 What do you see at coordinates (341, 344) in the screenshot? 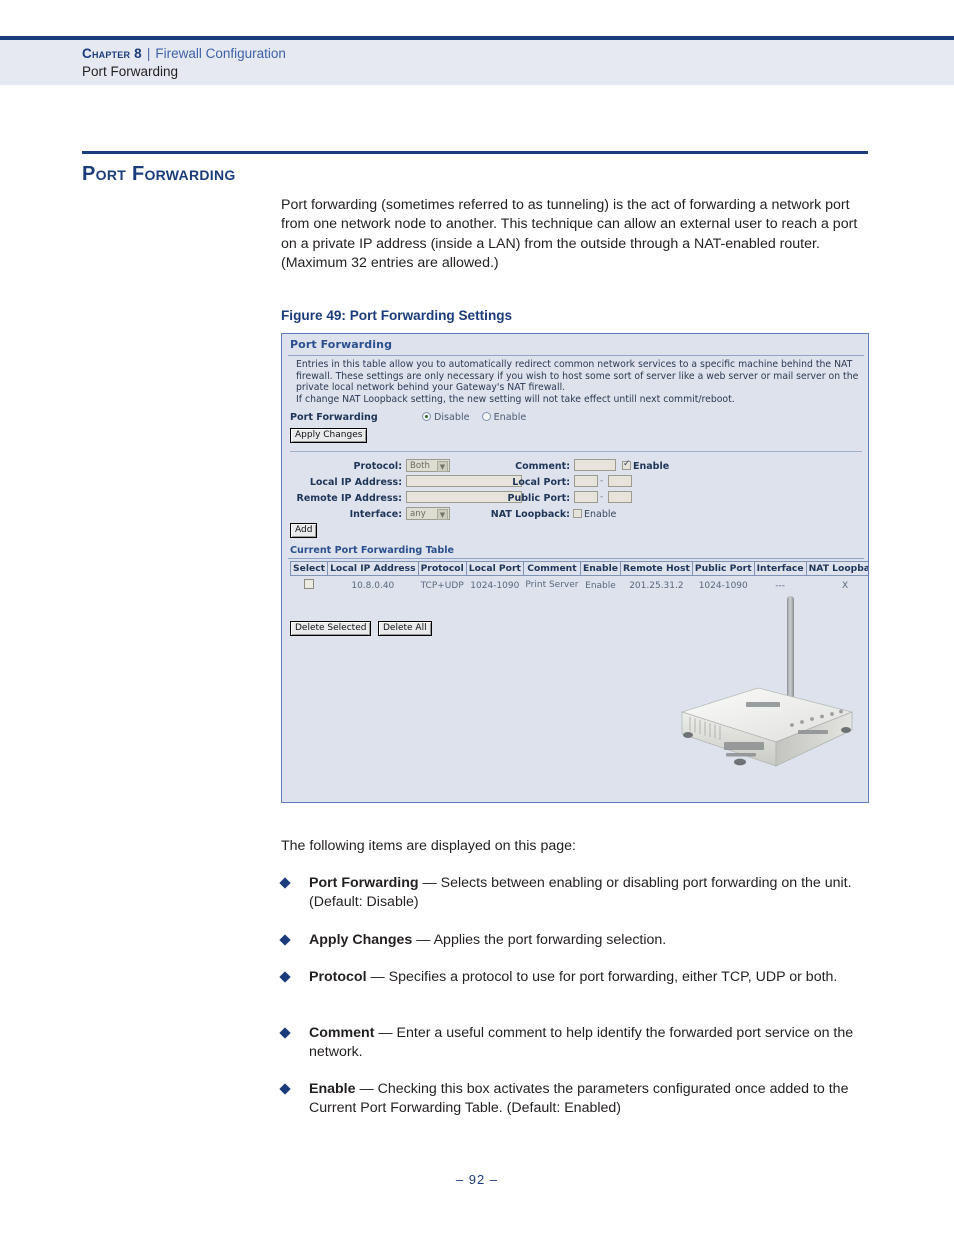
I see `panel-title: Port Forwarding` at bounding box center [341, 344].